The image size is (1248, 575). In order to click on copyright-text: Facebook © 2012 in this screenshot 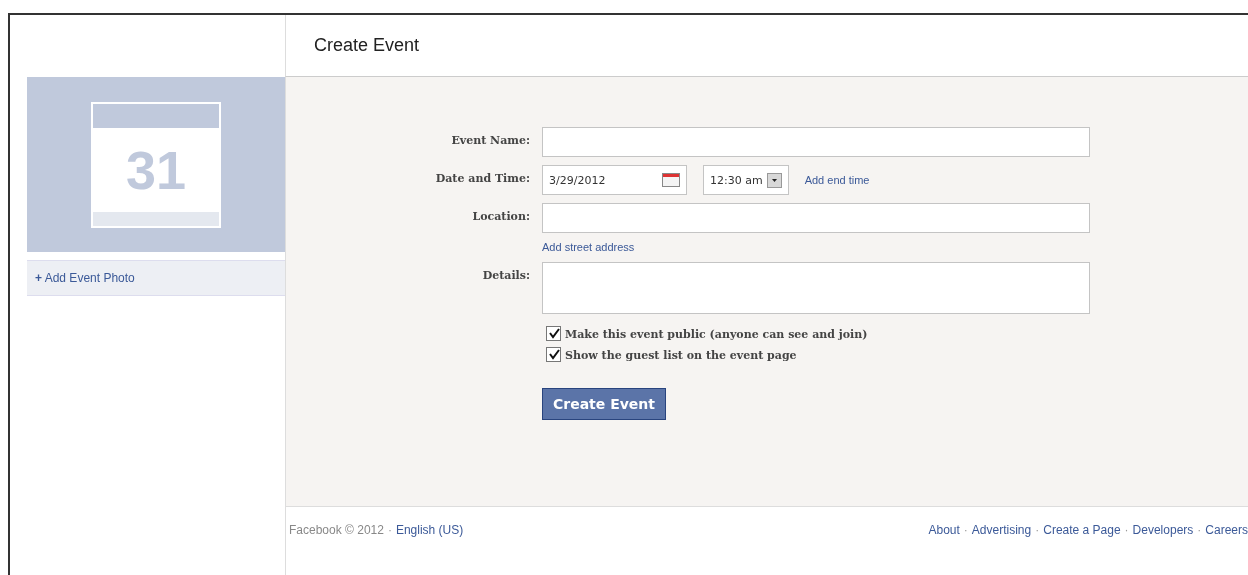, I will do `click(336, 530)`.